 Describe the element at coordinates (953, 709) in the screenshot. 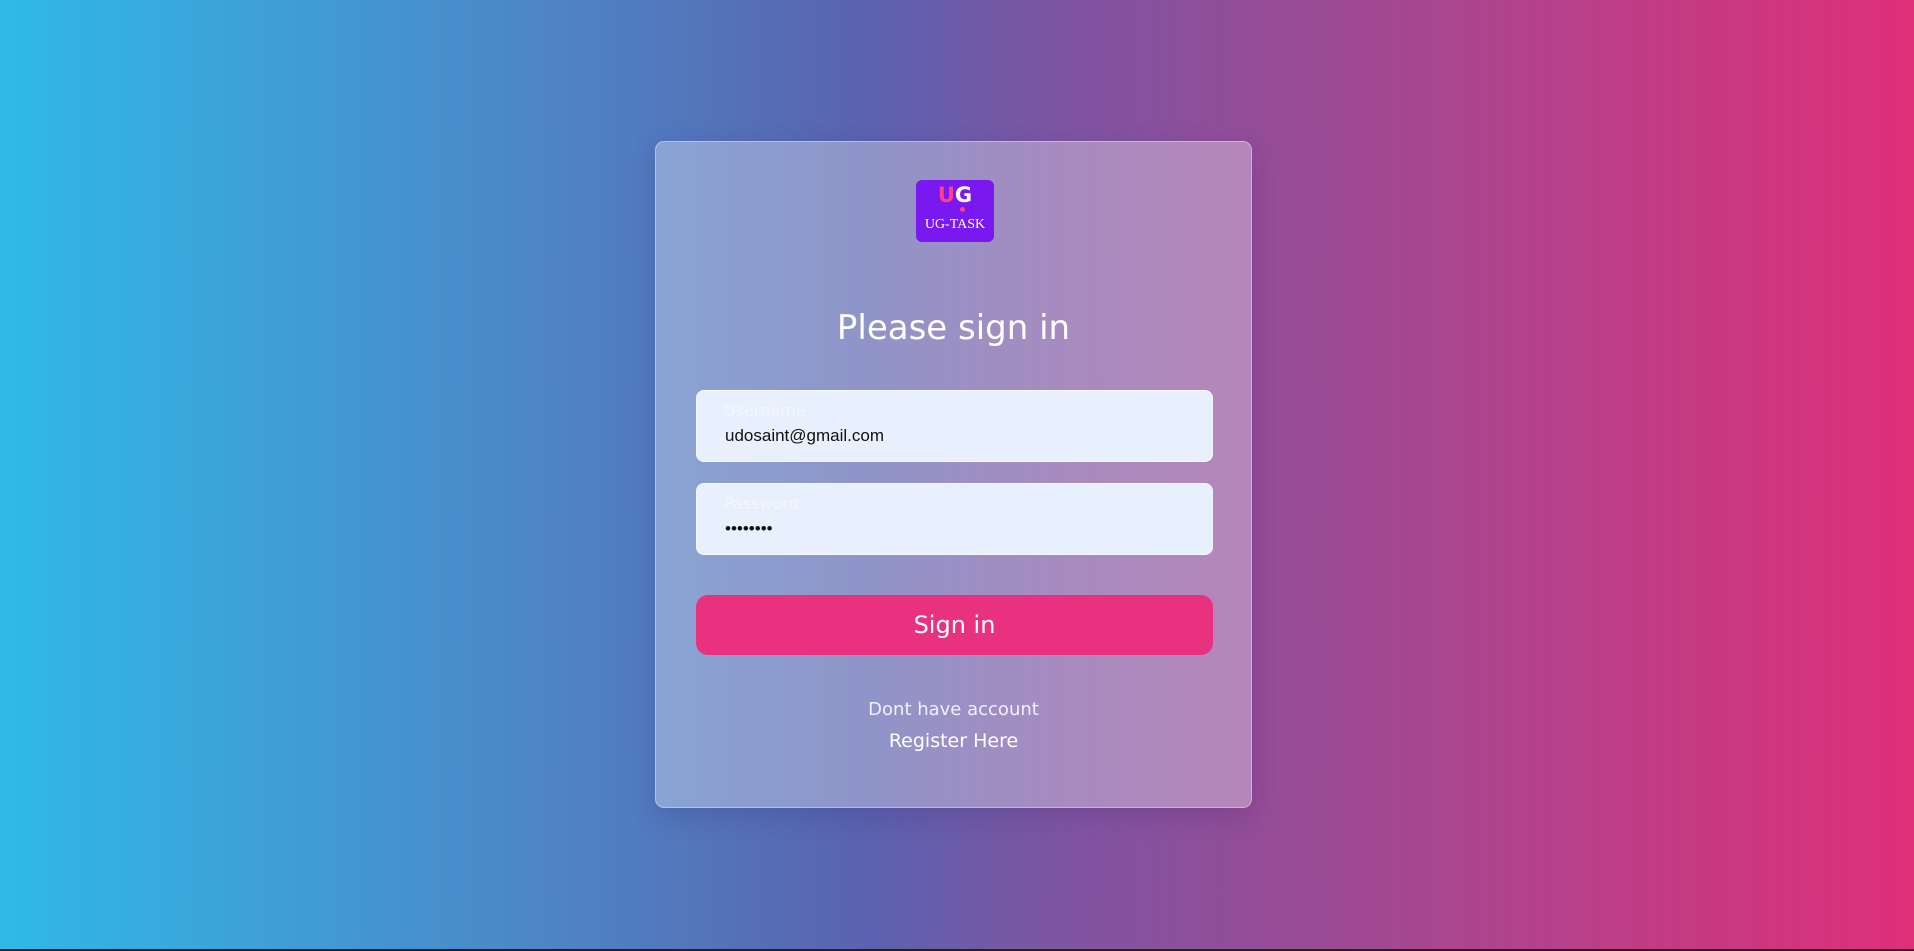

I see `no-account-prompt: Dont have account` at that location.